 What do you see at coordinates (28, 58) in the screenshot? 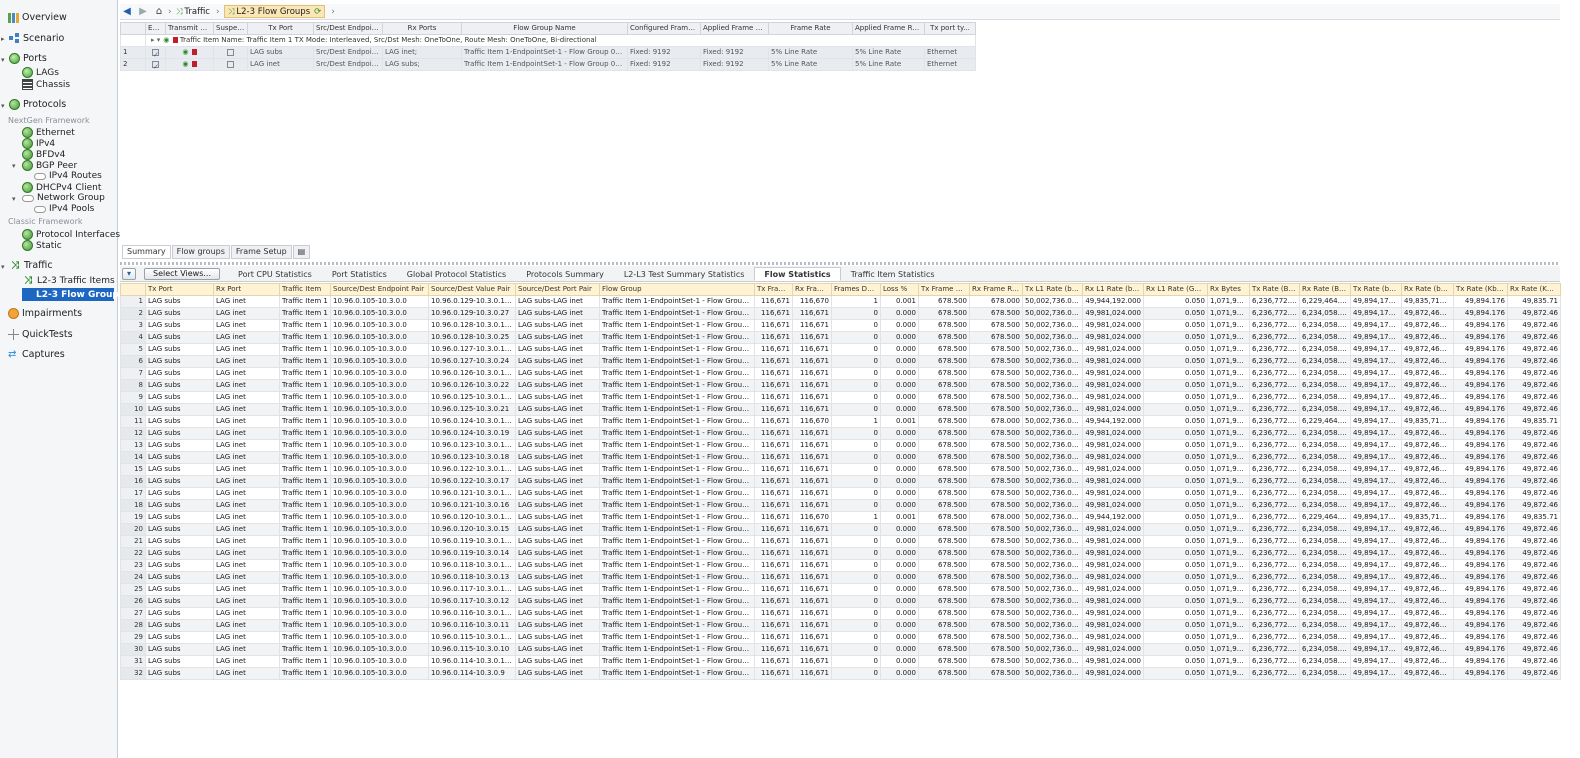
I see `sidebar-item-ports: Ports` at bounding box center [28, 58].